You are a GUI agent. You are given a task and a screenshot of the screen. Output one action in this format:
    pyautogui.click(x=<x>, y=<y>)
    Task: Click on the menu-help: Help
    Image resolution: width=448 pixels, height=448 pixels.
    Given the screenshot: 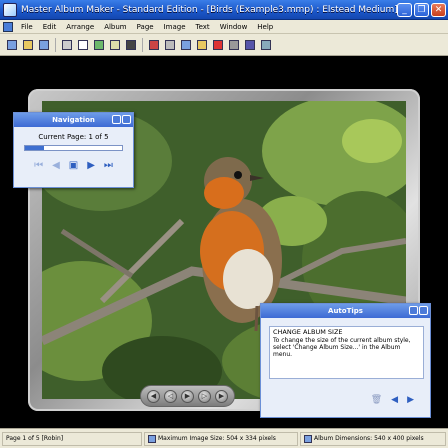 What is the action you would take?
    pyautogui.click(x=265, y=27)
    